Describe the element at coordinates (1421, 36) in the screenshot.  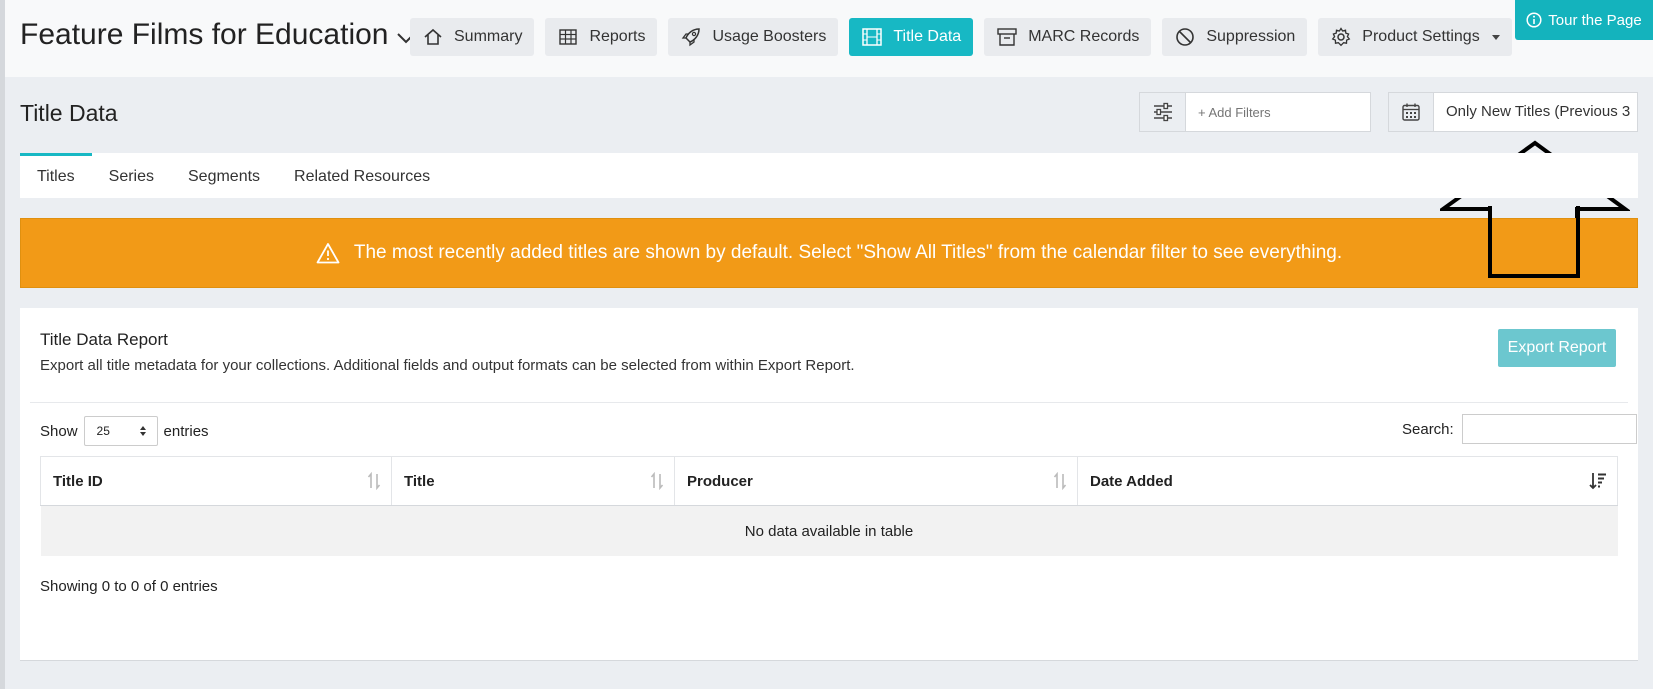
I see `nav-product-settings-label: Product Settings` at that location.